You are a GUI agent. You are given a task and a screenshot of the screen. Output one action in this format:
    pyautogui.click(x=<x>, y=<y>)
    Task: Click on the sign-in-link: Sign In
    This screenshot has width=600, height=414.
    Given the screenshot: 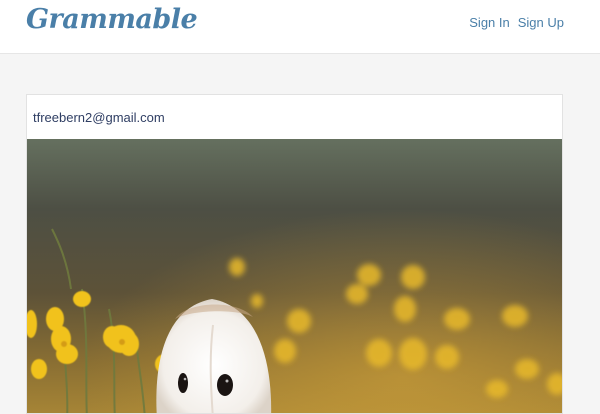 What is the action you would take?
    pyautogui.click(x=489, y=22)
    